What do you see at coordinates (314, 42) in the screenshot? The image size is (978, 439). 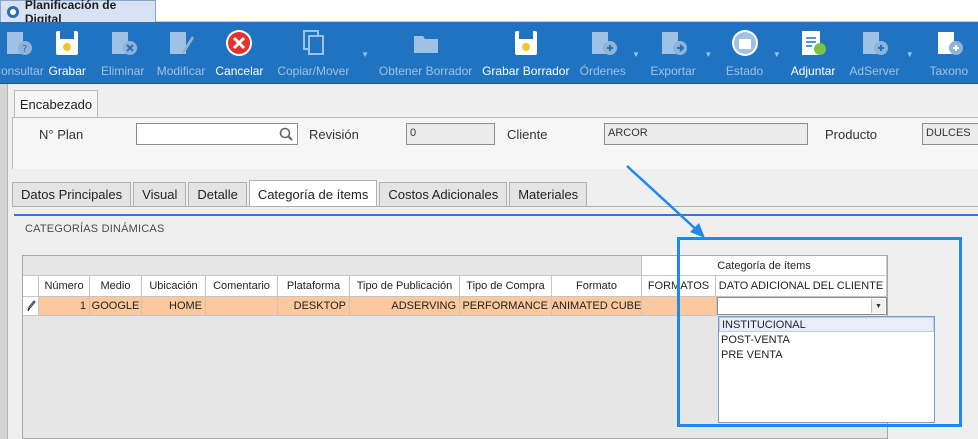 I see `copy-icon` at bounding box center [314, 42].